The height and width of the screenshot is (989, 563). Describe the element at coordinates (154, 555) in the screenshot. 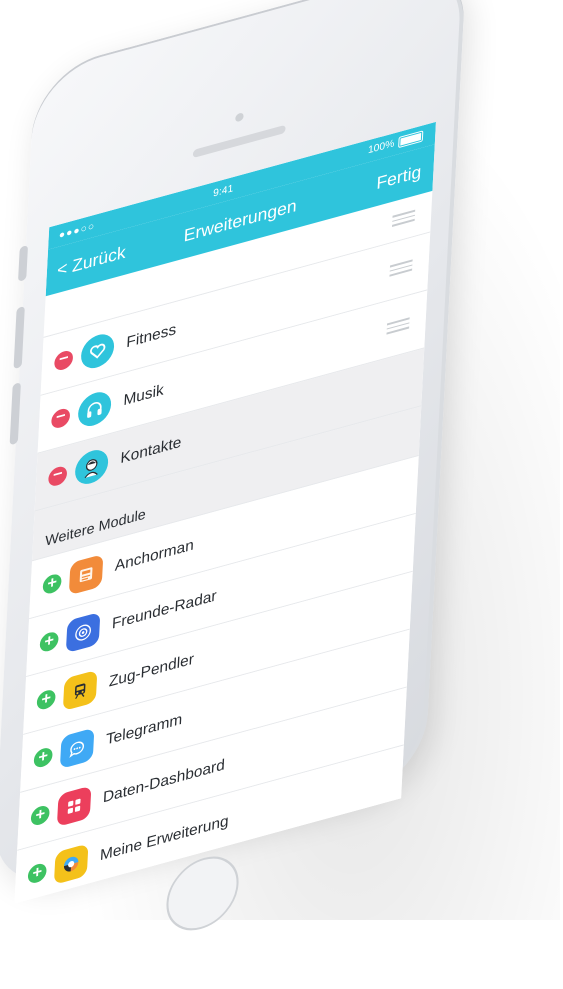

I see `module-label: Anchorman` at that location.